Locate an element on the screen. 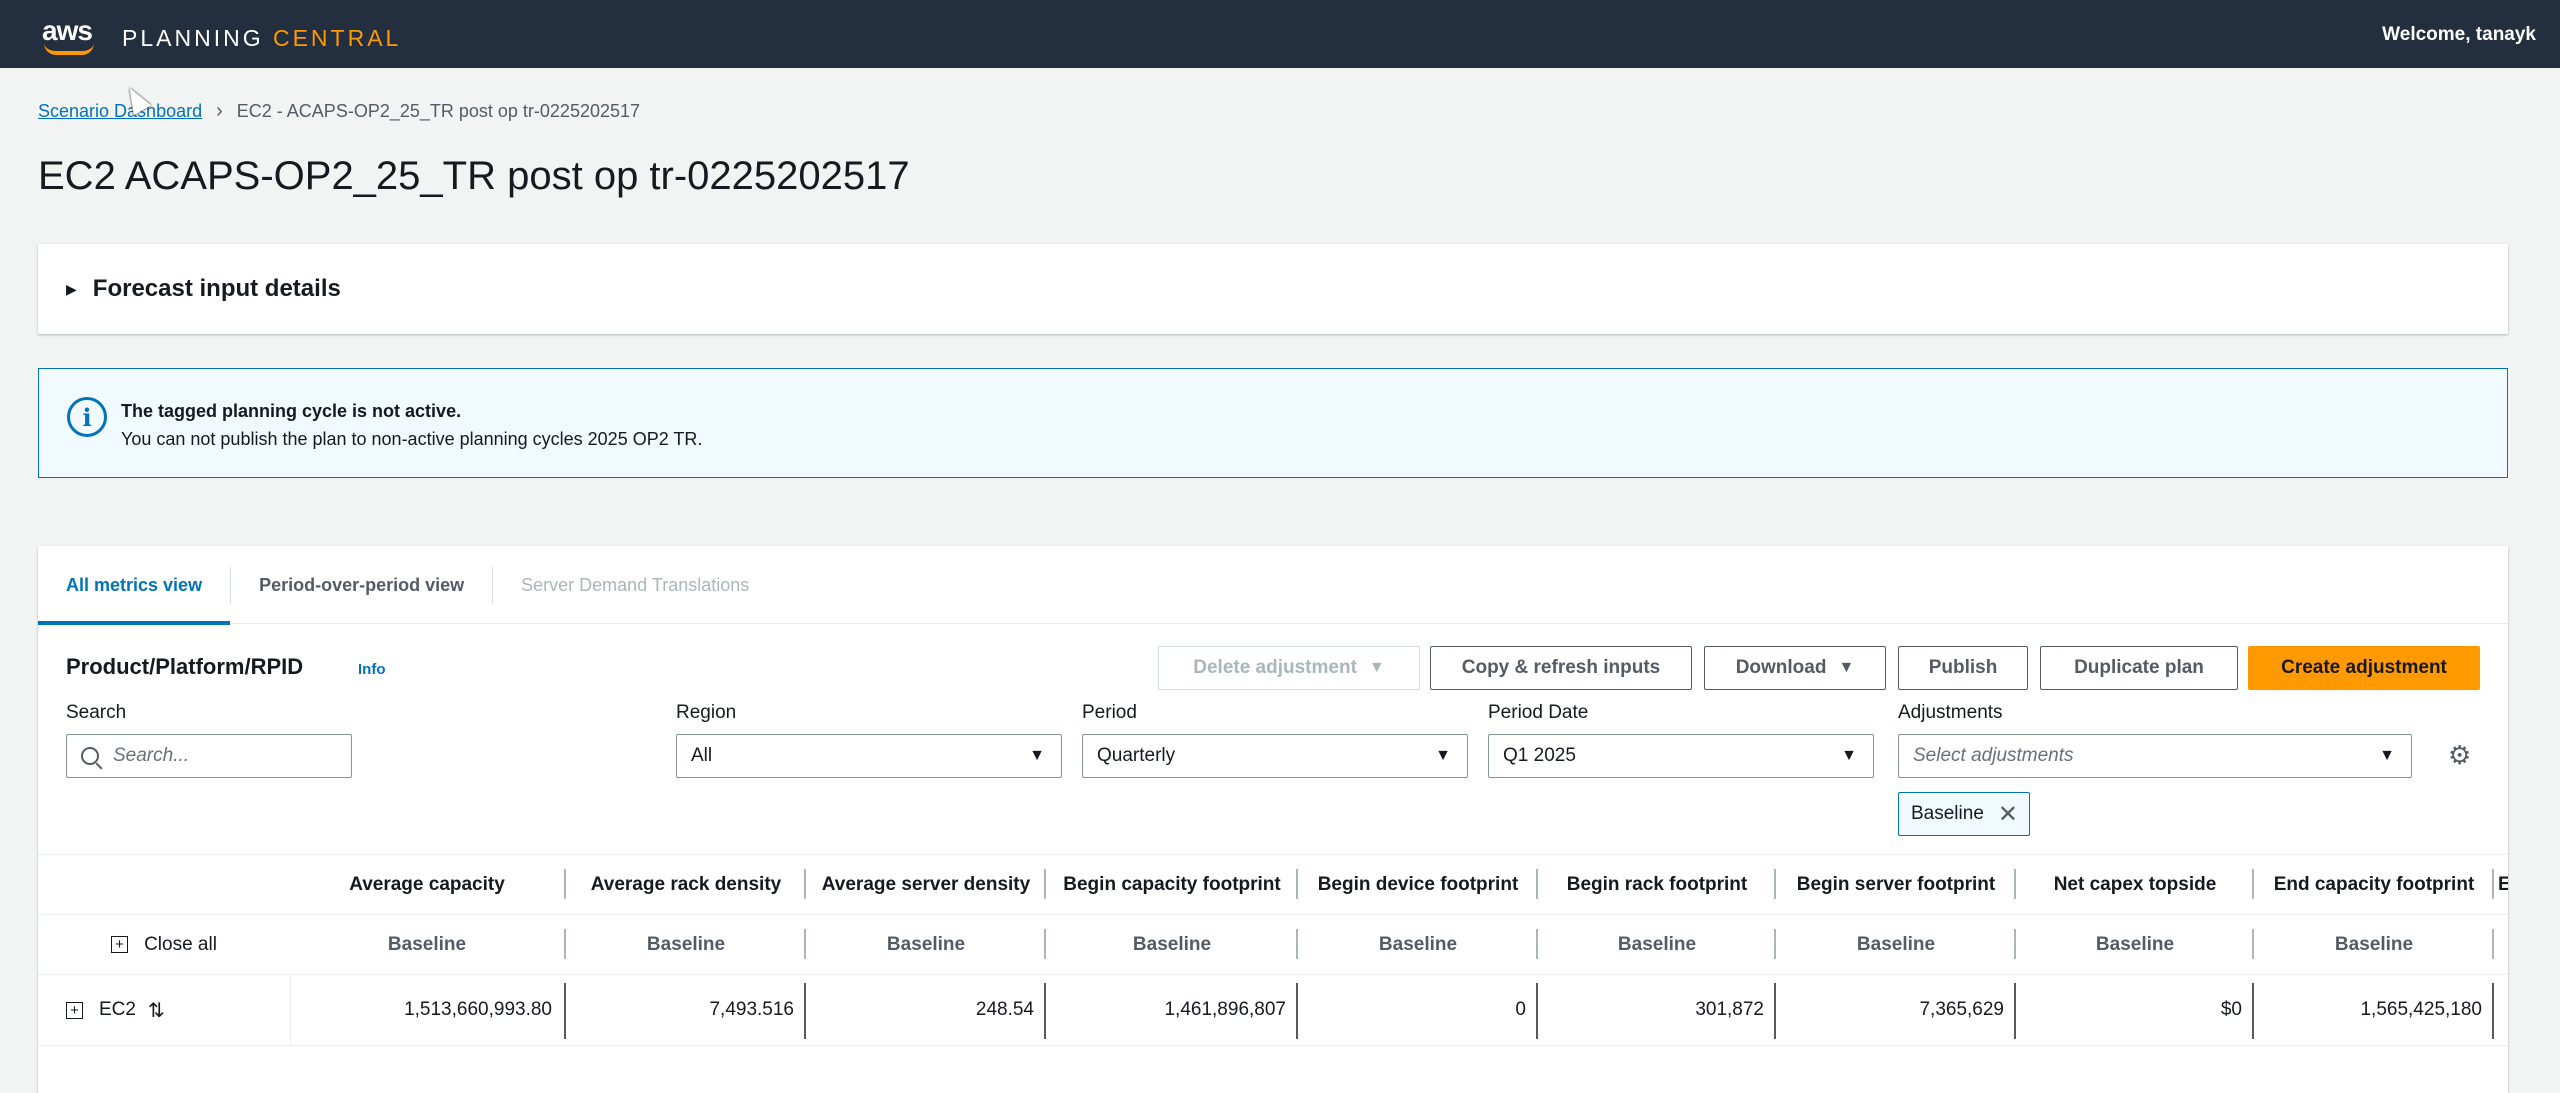  search-icon is located at coordinates (90, 756).